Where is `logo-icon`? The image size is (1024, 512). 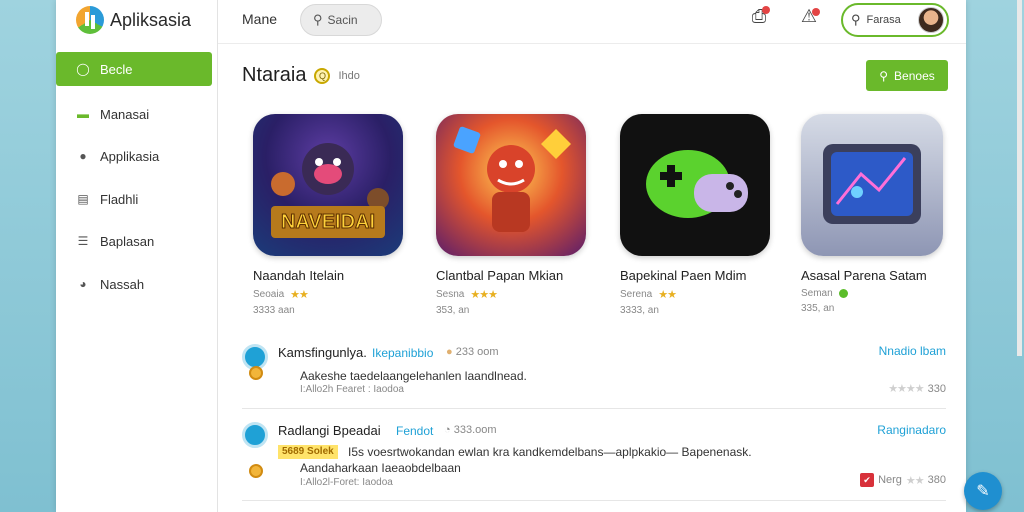 logo-icon is located at coordinates (90, 20).